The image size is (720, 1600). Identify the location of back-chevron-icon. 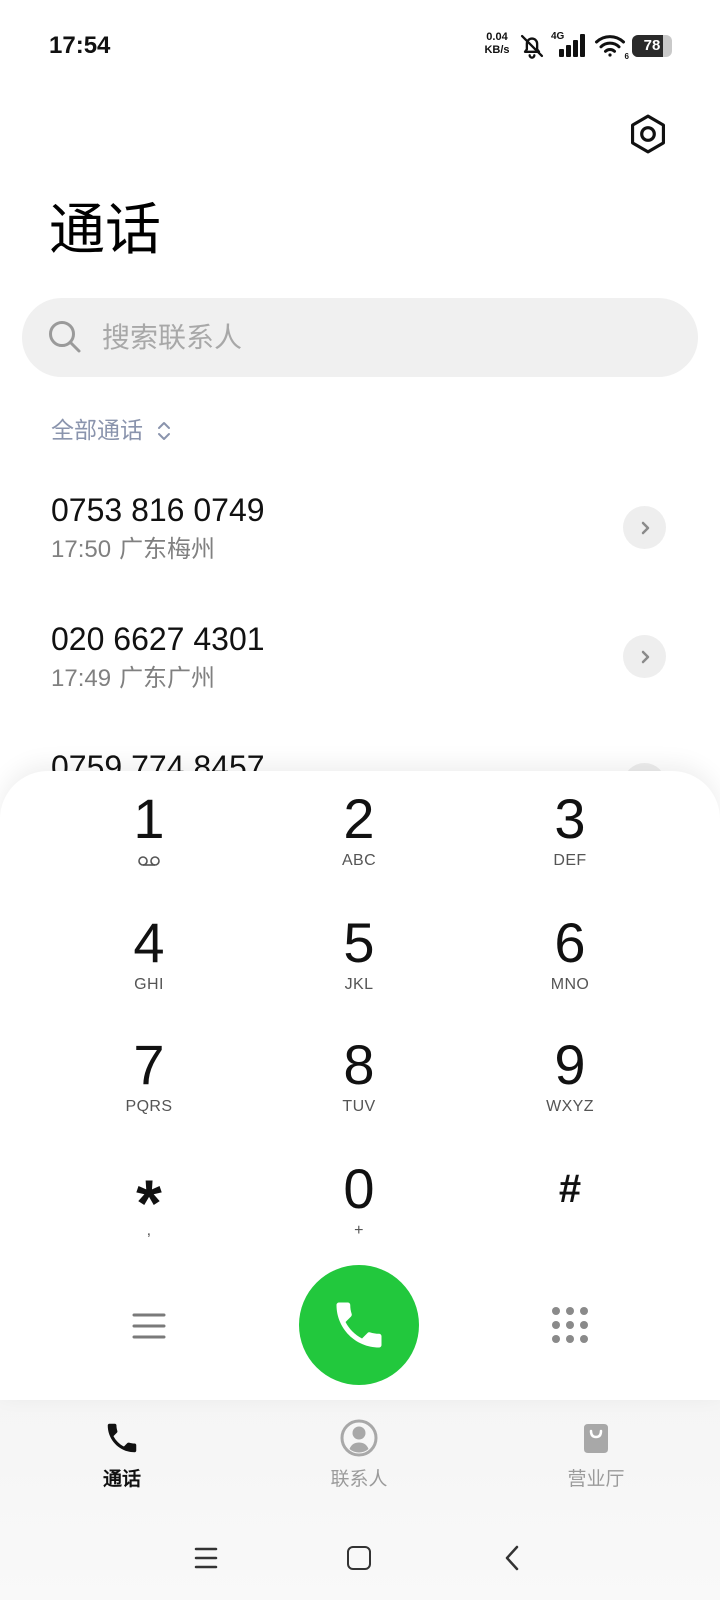
(512, 1558).